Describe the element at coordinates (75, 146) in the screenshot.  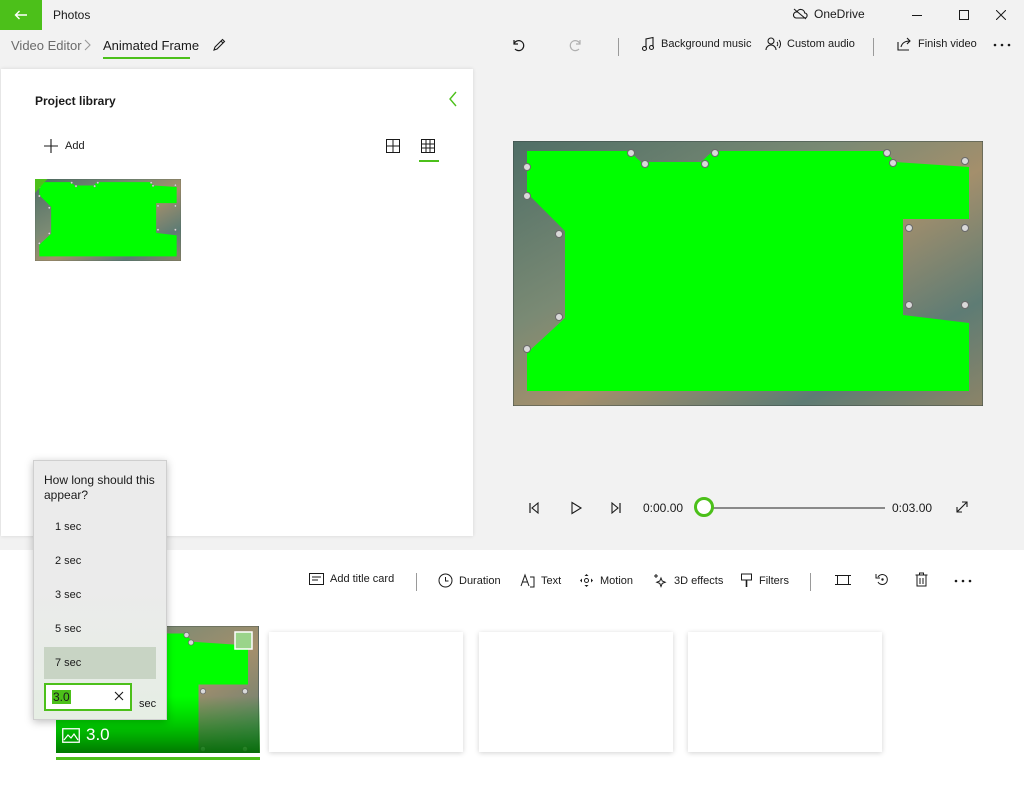
I see `add-label: Add` at that location.